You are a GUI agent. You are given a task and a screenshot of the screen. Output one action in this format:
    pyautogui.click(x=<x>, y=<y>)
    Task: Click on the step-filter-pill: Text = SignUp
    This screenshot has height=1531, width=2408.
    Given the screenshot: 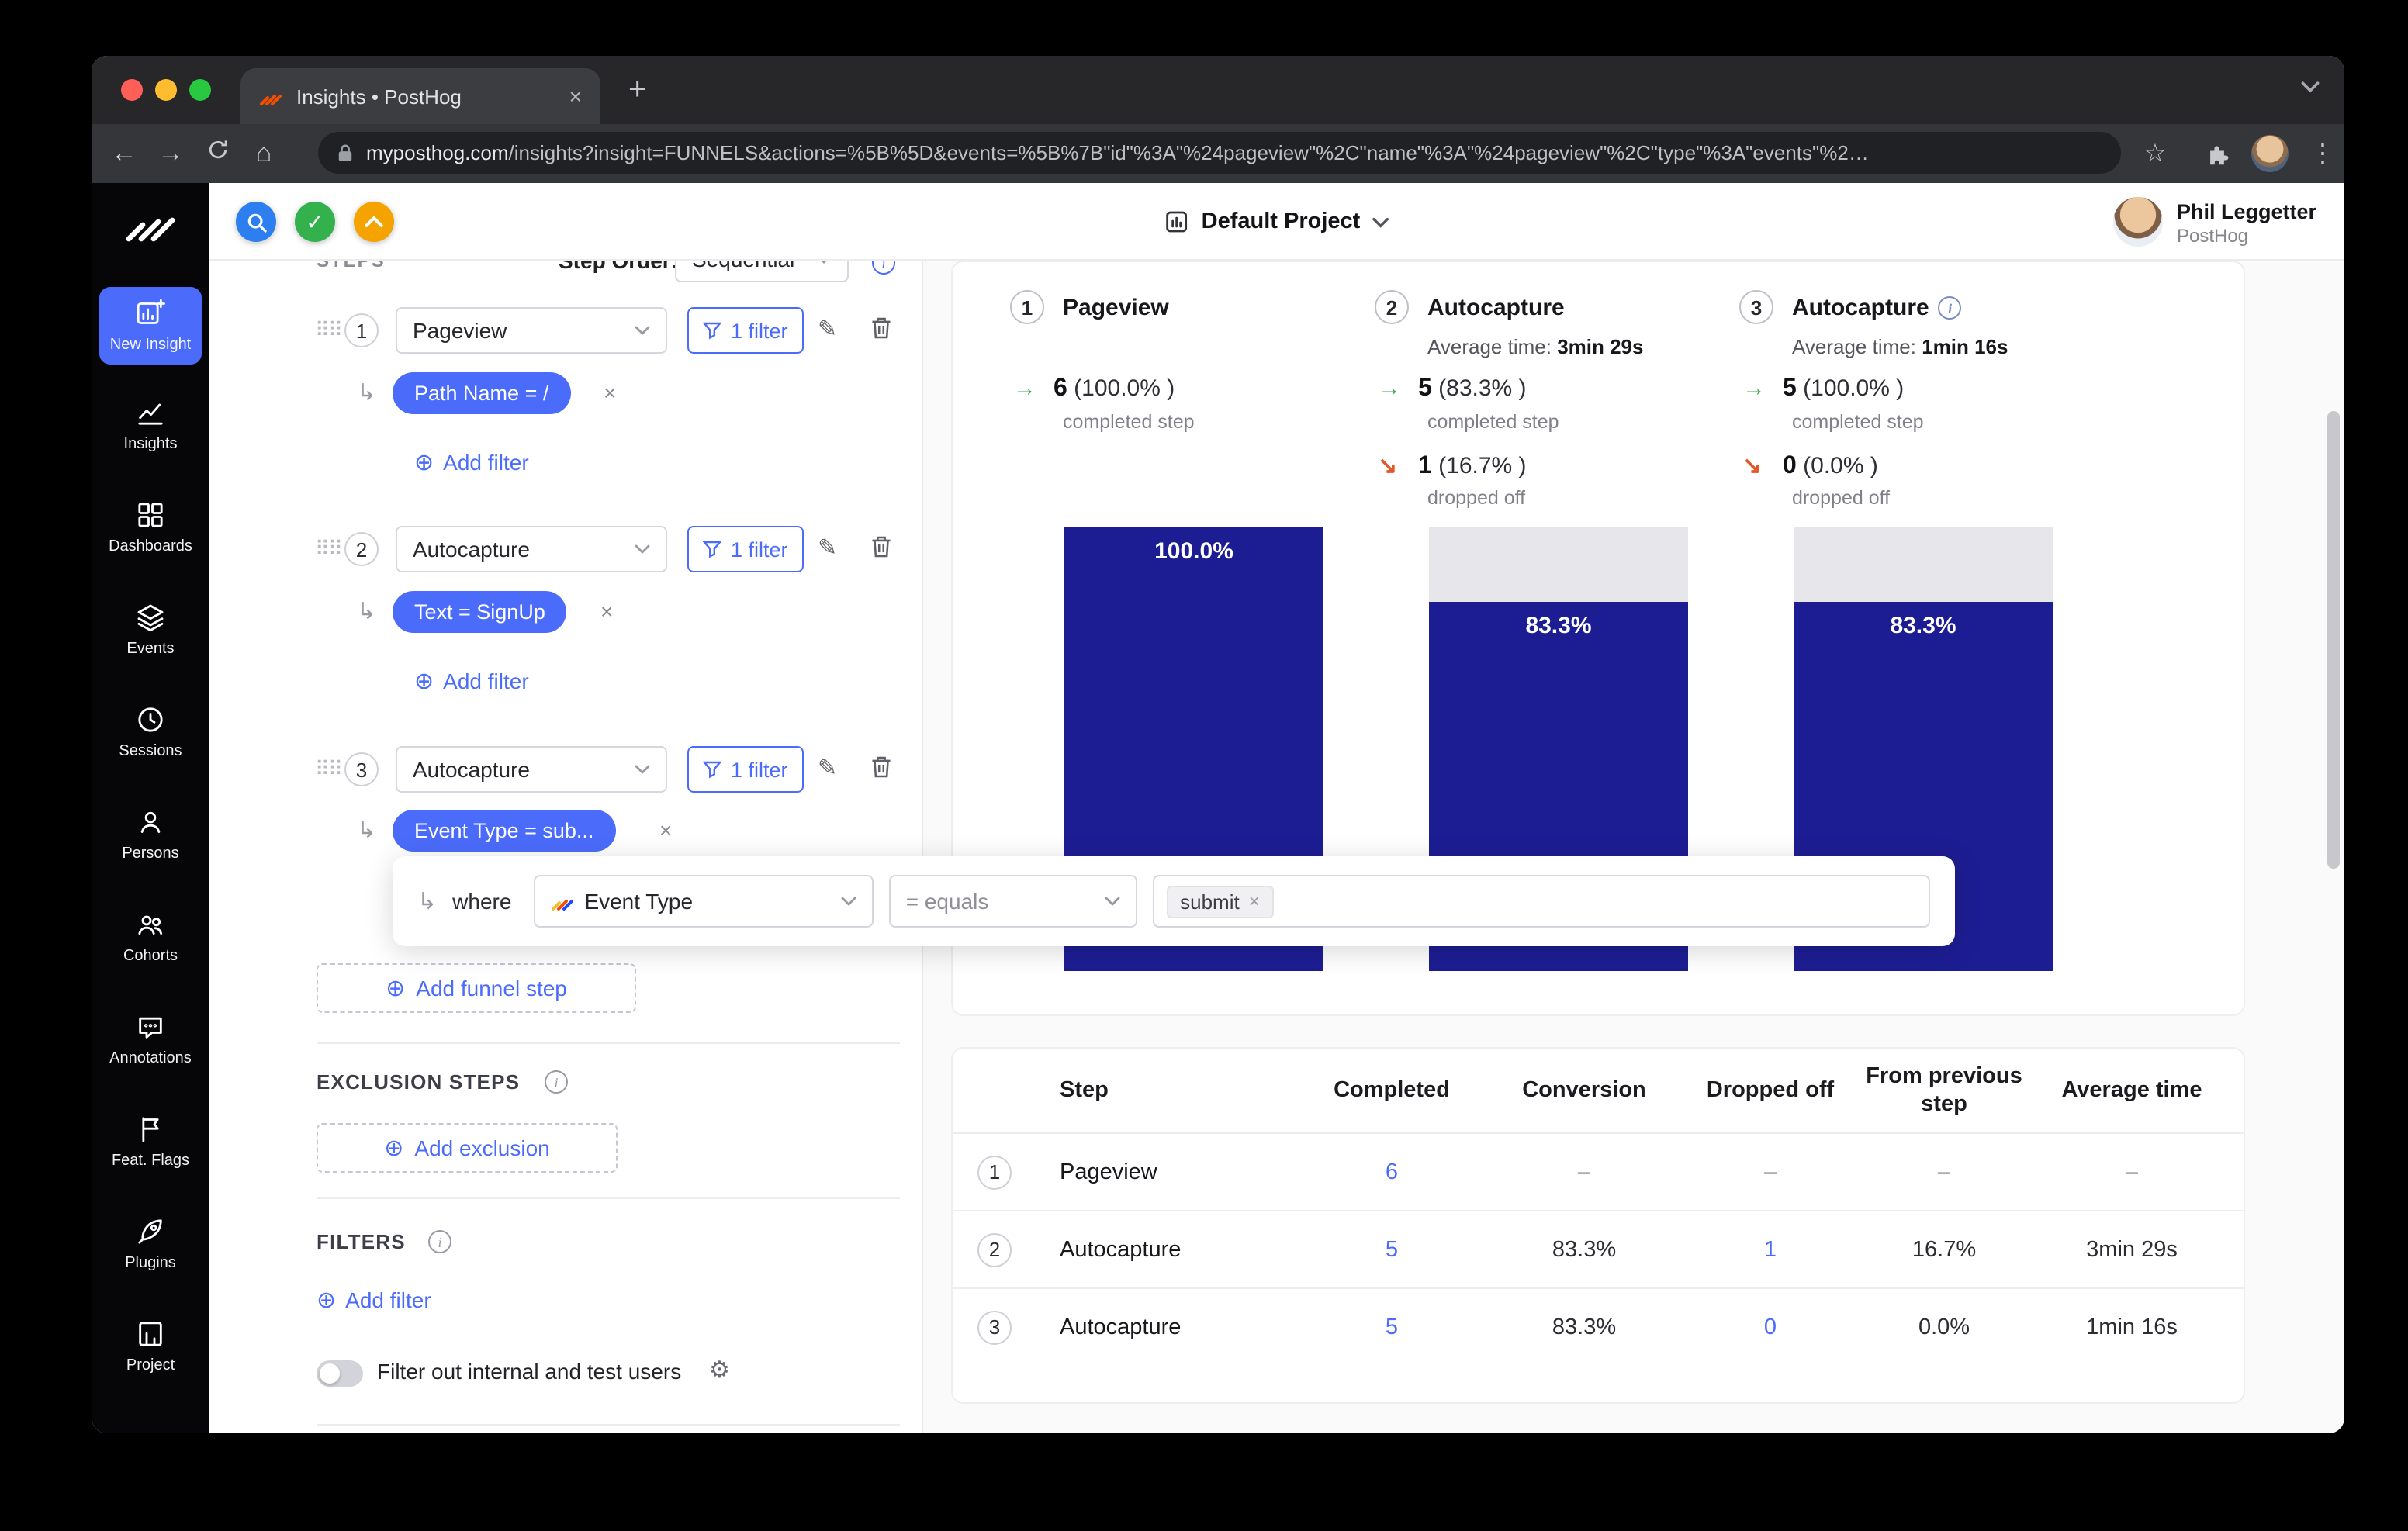 What is the action you would take?
    pyautogui.click(x=480, y=612)
    